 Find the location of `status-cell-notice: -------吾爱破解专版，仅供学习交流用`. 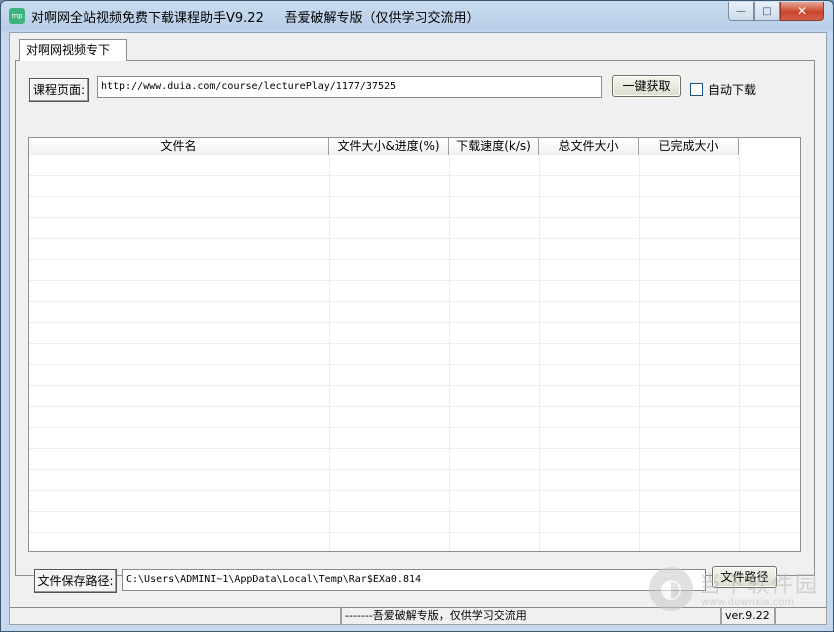

status-cell-notice: -------吾爱破解专版，仅供学习交流用 is located at coordinates (531, 616).